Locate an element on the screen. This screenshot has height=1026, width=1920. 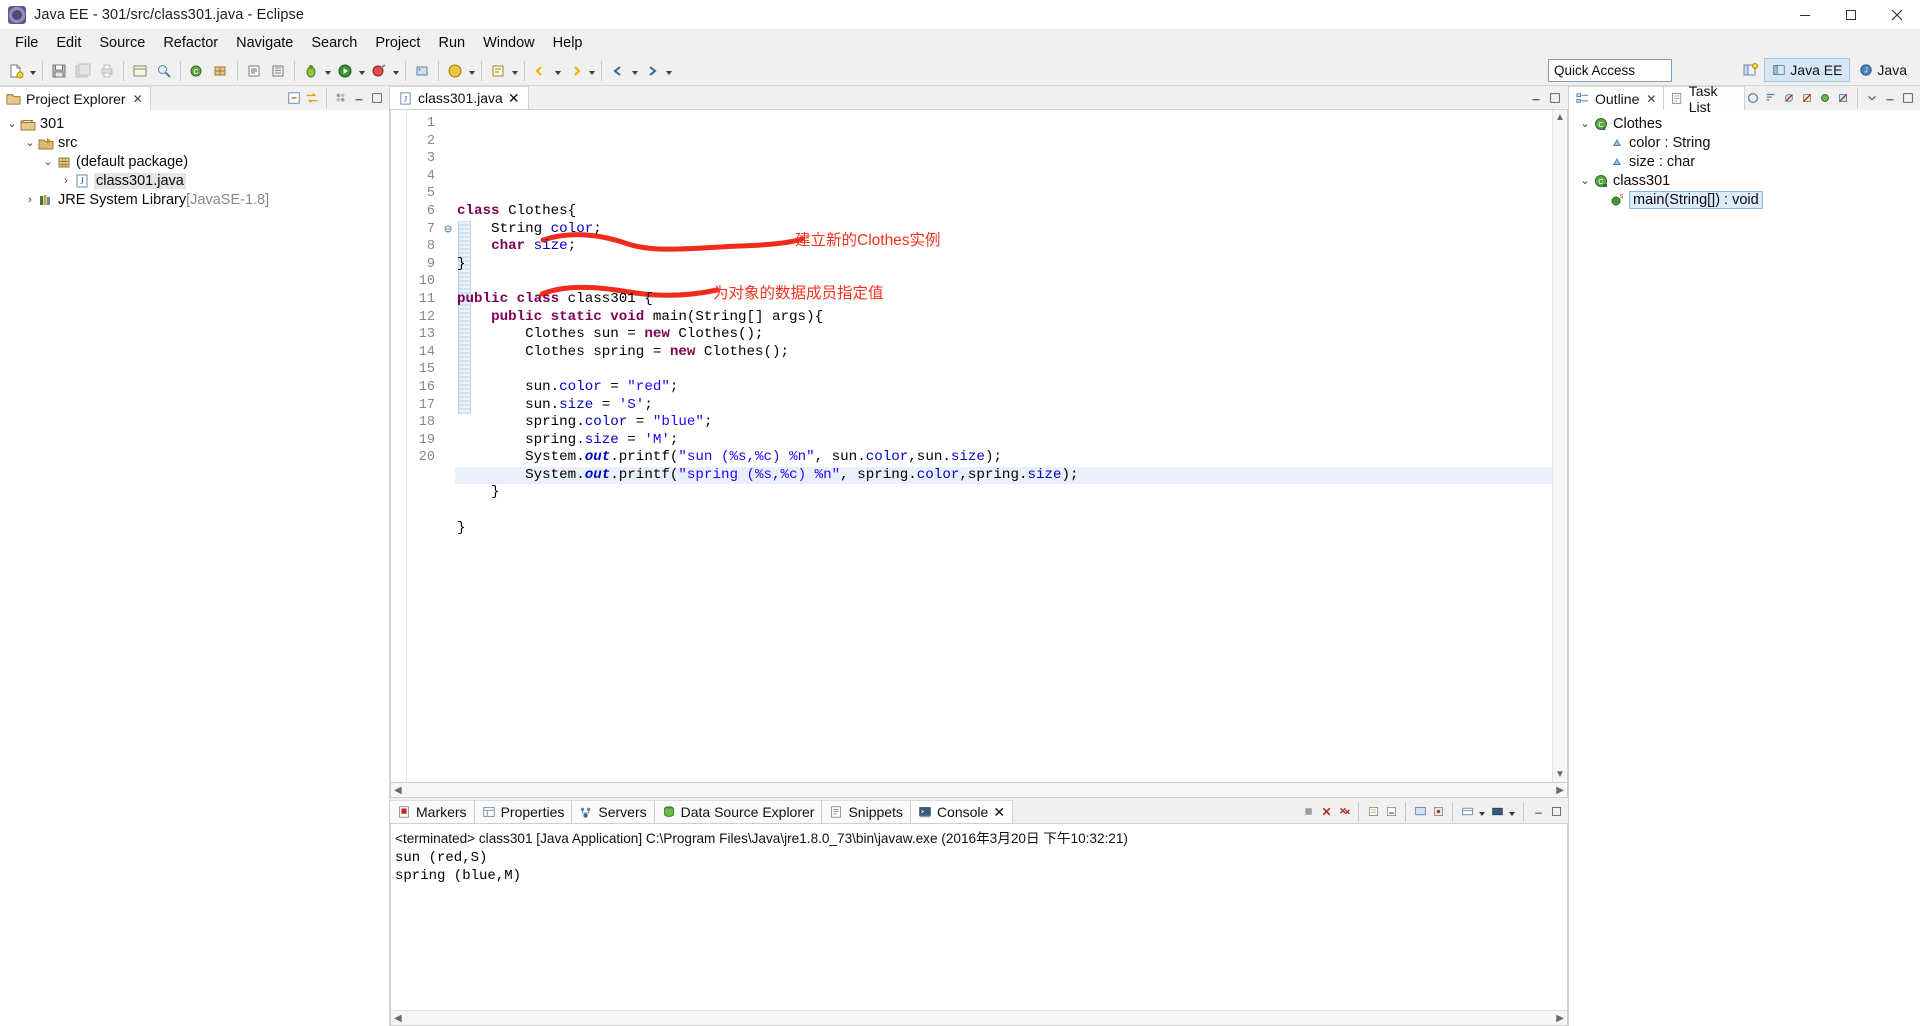
show-whitespace-icon is located at coordinates (278, 71).